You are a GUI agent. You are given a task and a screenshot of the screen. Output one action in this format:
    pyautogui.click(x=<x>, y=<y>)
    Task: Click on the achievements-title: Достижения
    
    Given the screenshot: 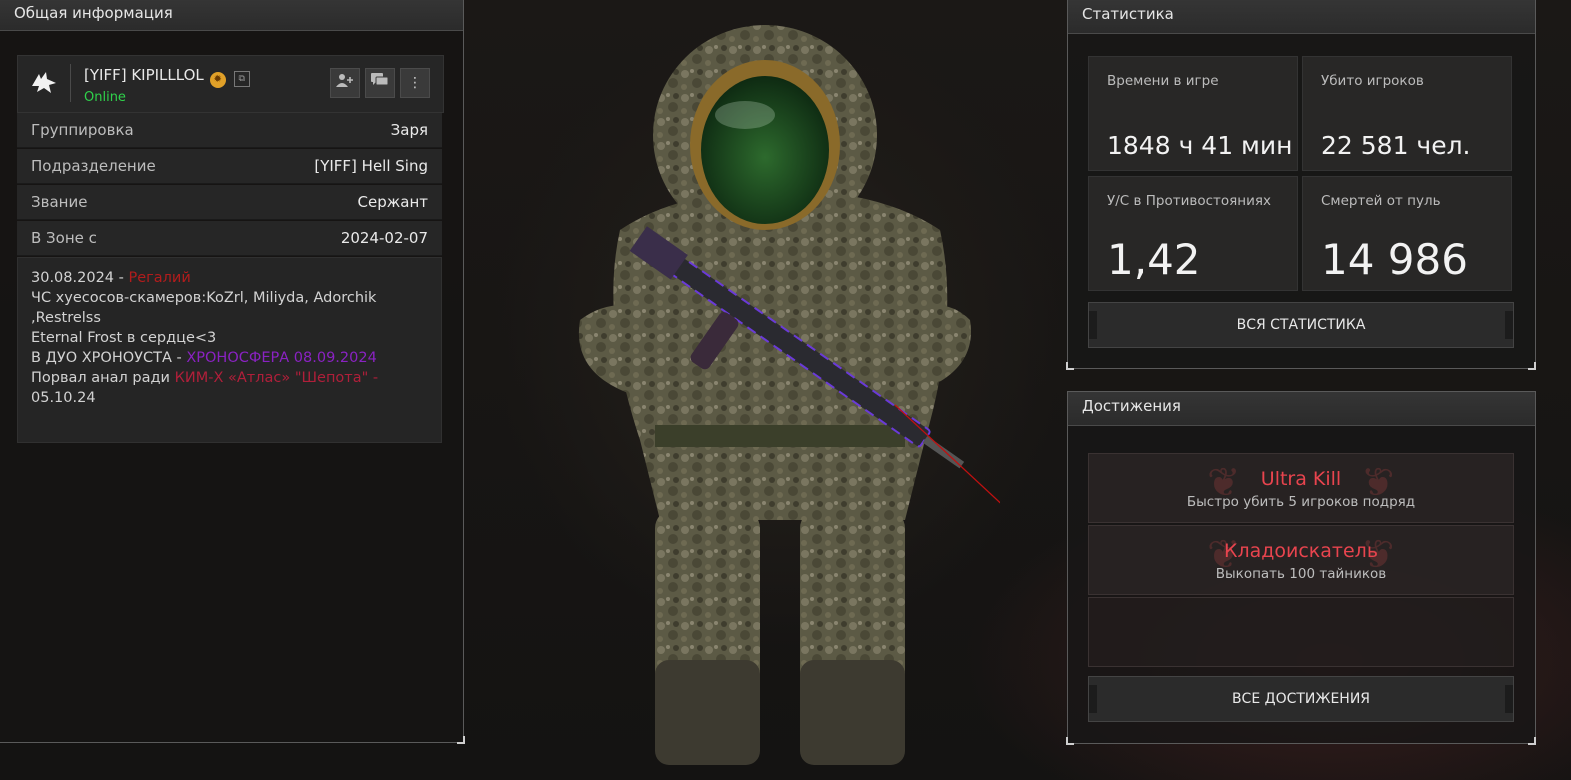 What is the action you would take?
    pyautogui.click(x=1301, y=409)
    